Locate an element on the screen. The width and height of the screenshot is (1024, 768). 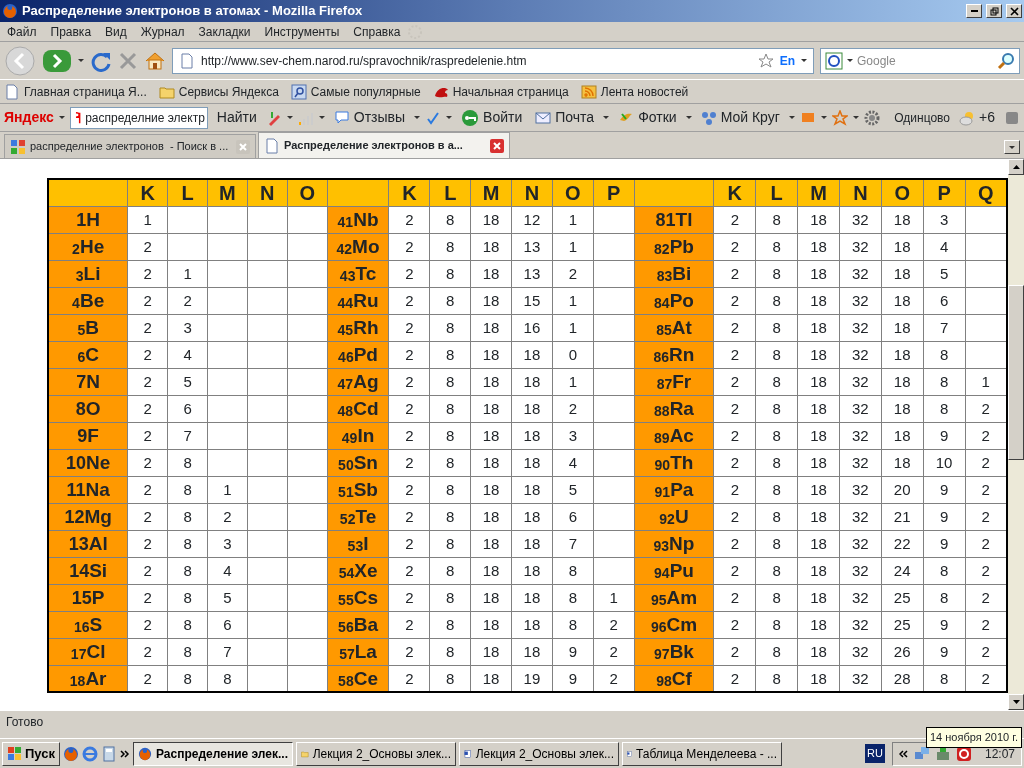
menu-item: Инструменты is located at coordinates (302, 31).